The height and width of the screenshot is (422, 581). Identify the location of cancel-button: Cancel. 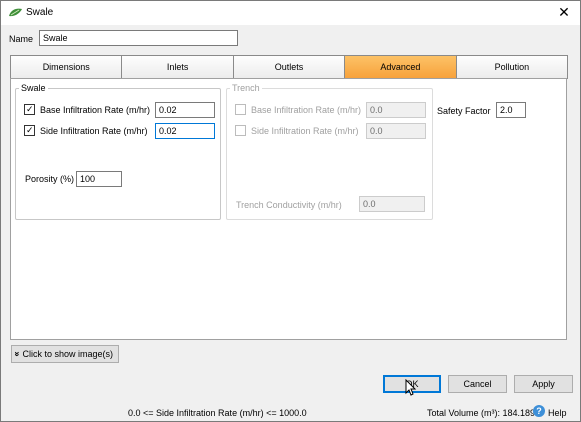
(477, 384).